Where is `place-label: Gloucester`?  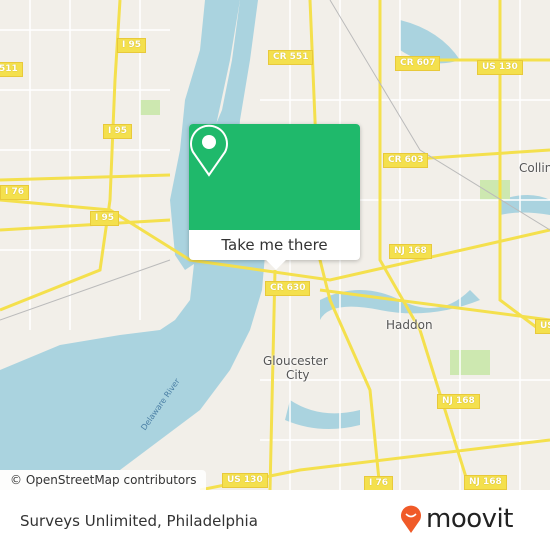
place-label: Gloucester is located at coordinates (295, 361).